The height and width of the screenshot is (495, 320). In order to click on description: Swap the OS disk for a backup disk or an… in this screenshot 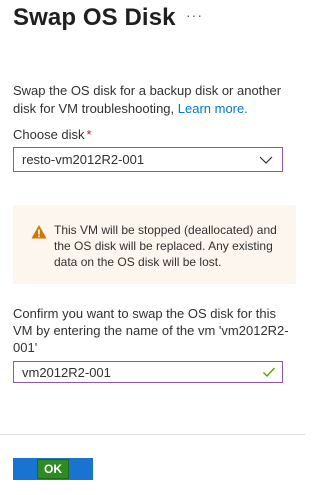, I will do `click(154, 100)`.